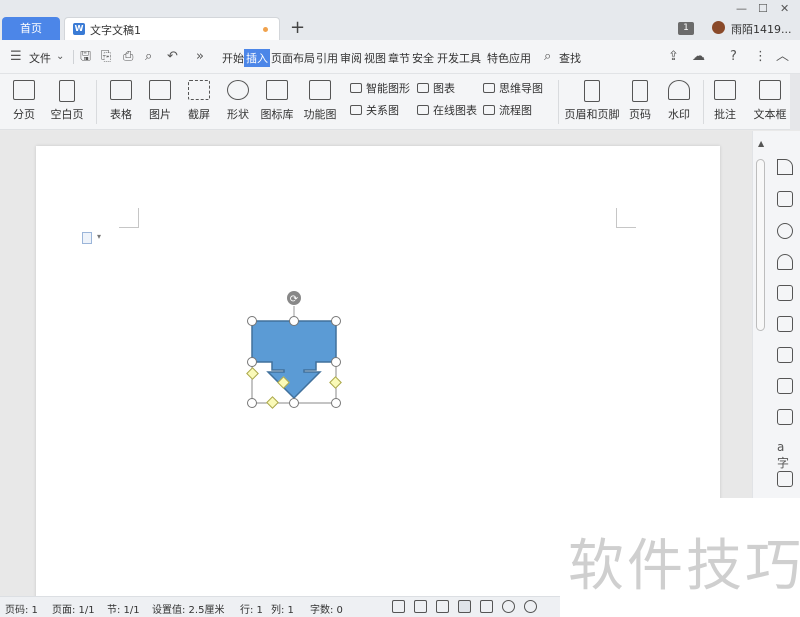  Describe the element at coordinates (294, 321) in the screenshot. I see `resize-handle-top` at that location.